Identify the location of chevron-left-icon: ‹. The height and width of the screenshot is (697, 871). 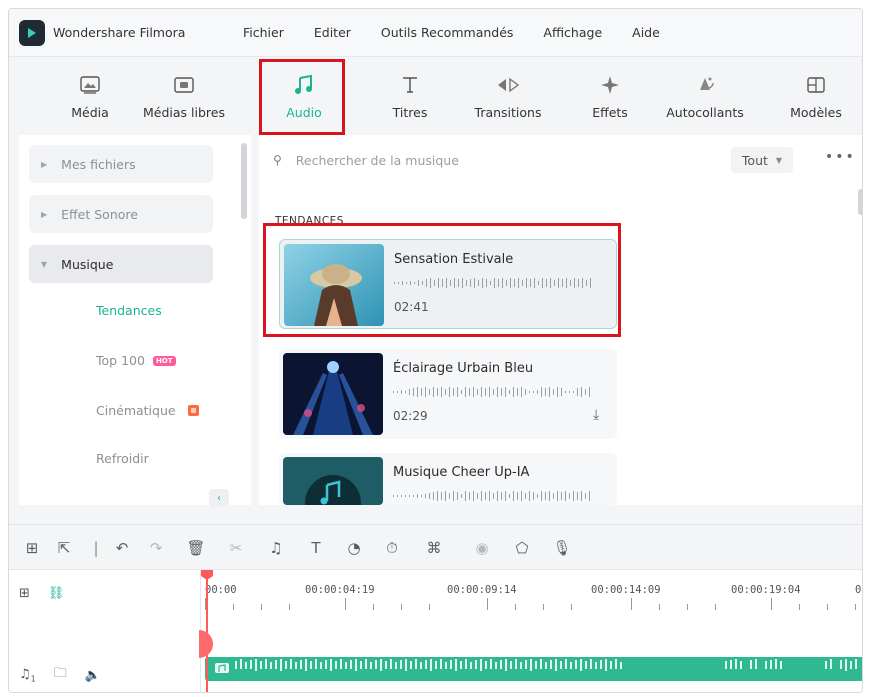
(219, 498).